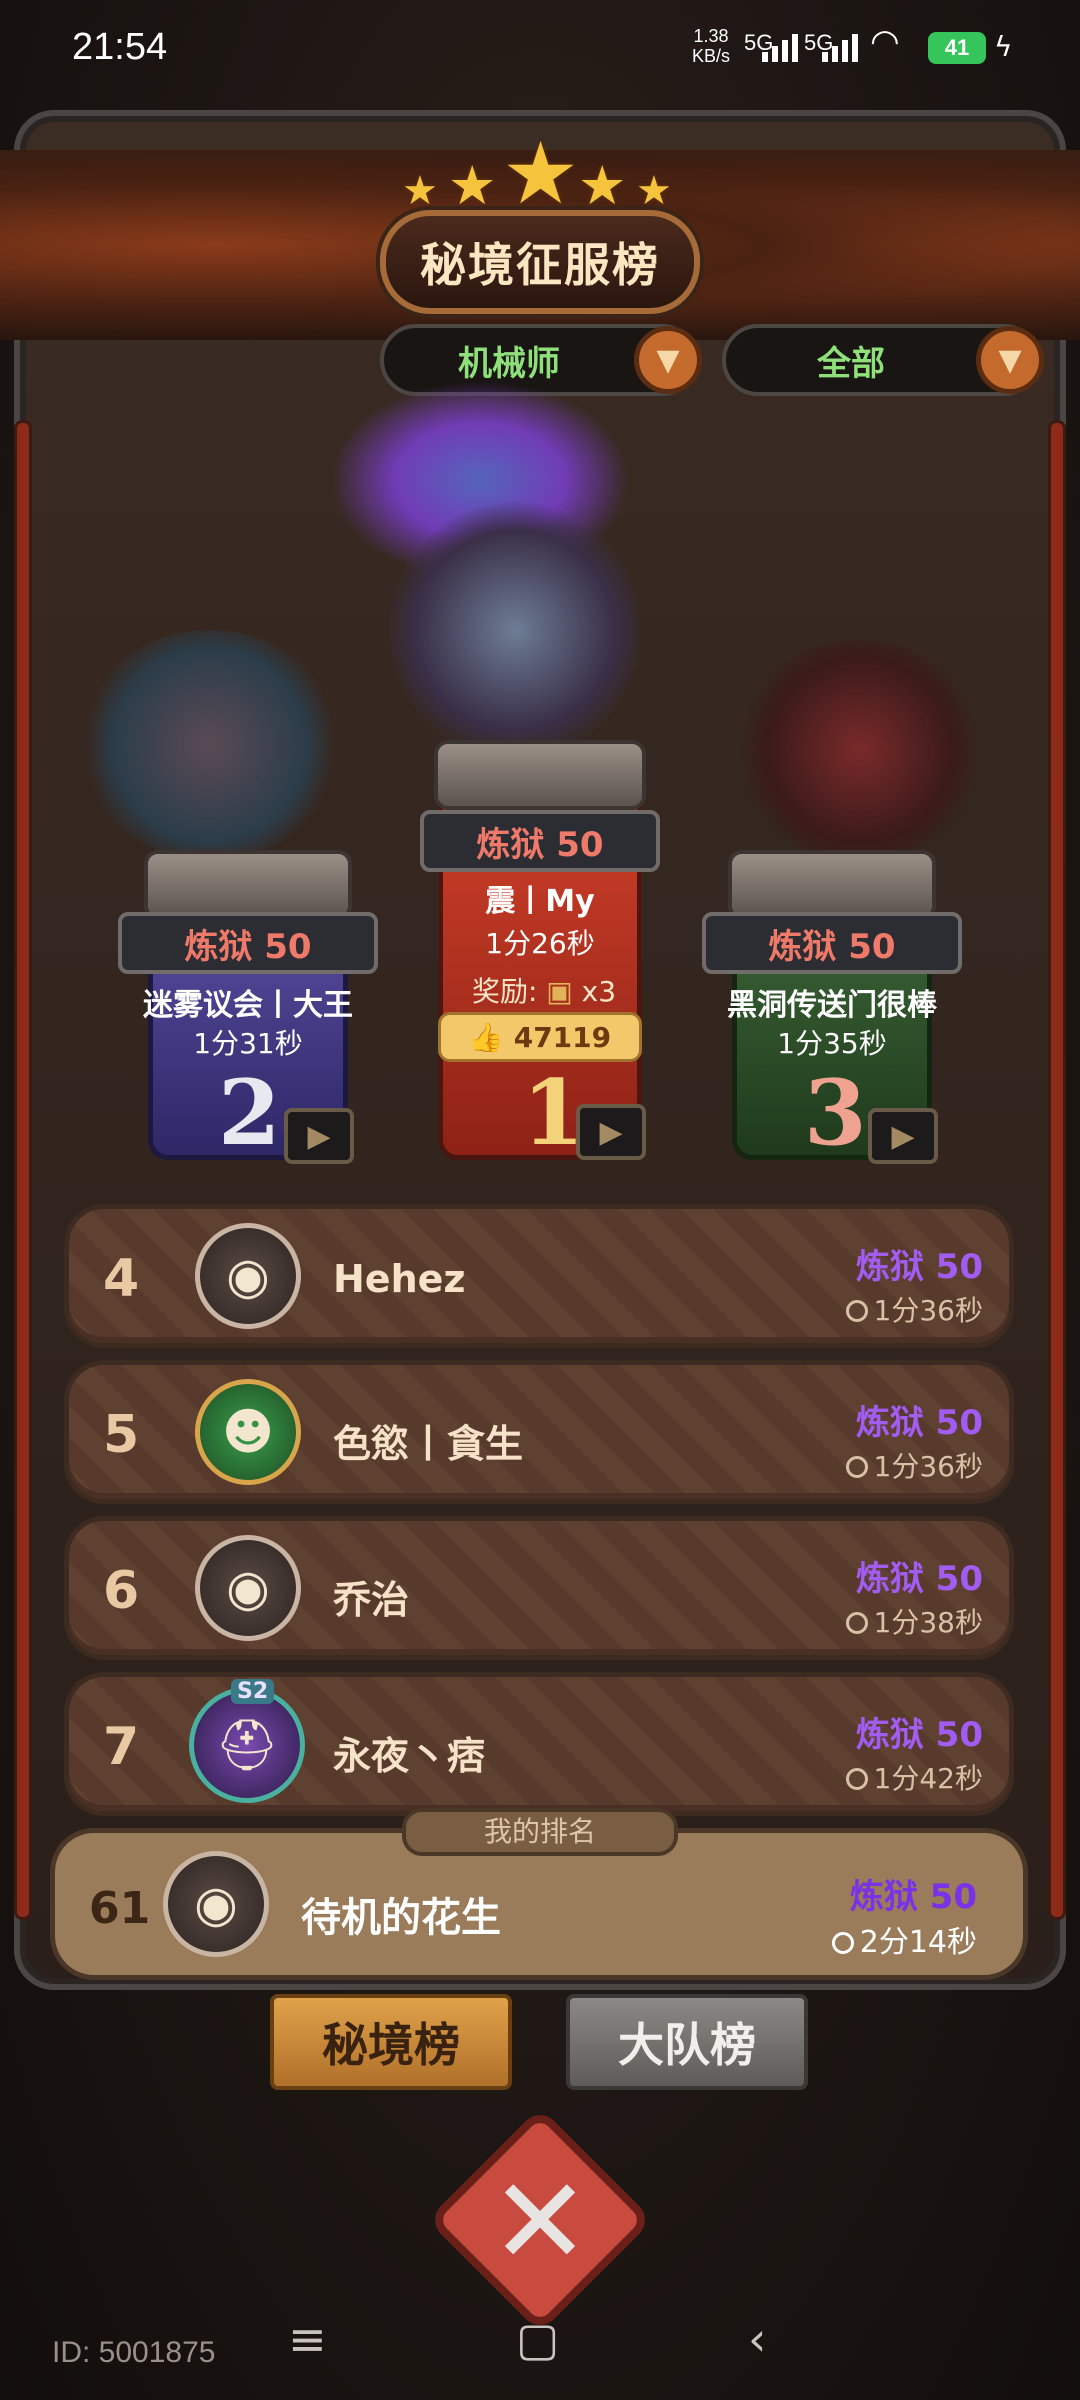 The width and height of the screenshot is (1080, 2400). What do you see at coordinates (832, 943) in the screenshot?
I see `rank3-level: 炼狱 50` at bounding box center [832, 943].